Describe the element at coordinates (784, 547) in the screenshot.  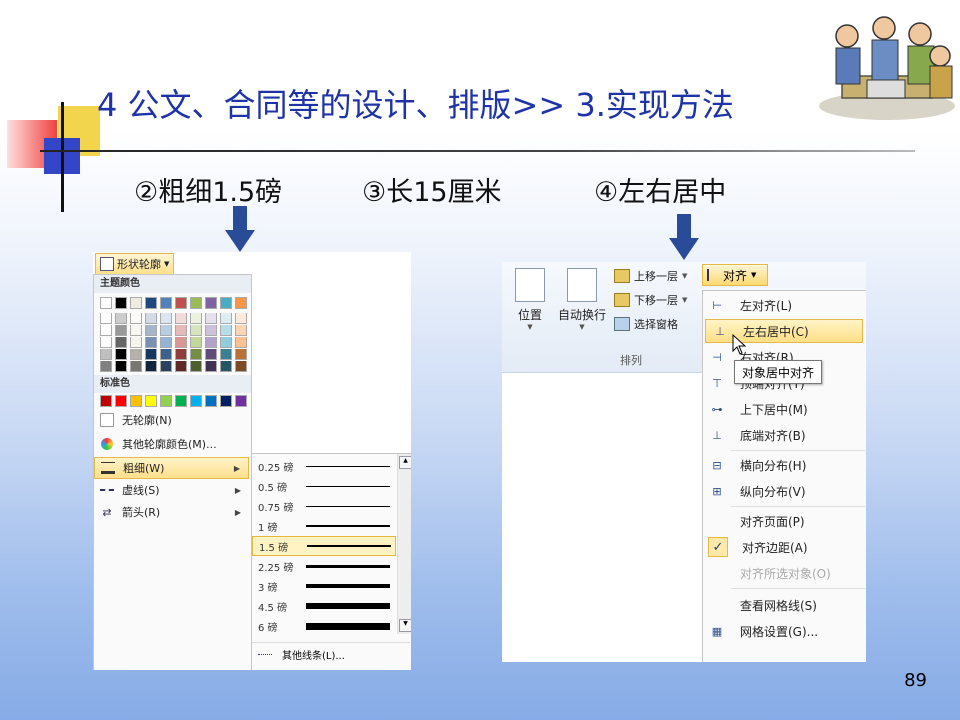
I see `align-to-margin-item: ✓ 对齐边距(A)` at that location.